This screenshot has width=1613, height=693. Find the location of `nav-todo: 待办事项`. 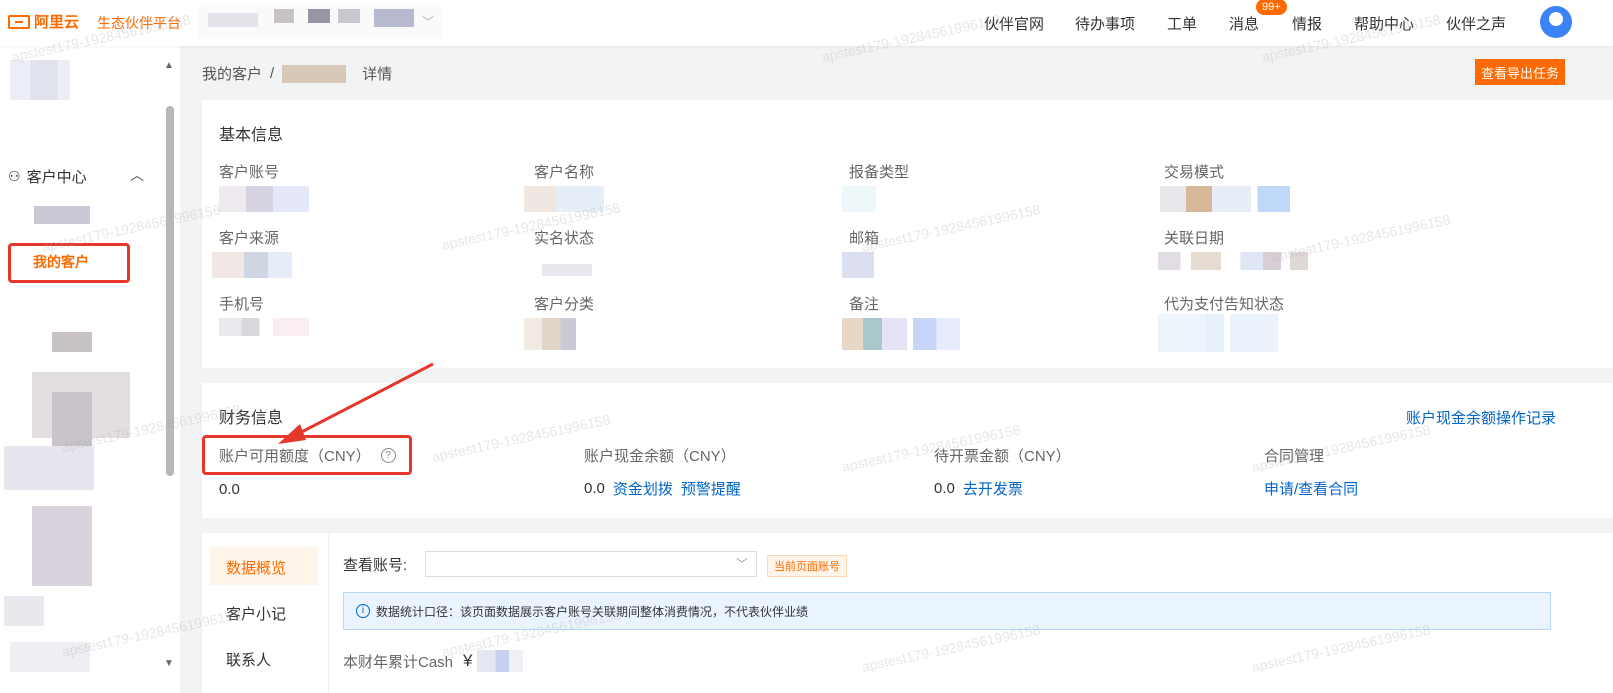

nav-todo: 待办事项 is located at coordinates (1105, 23).